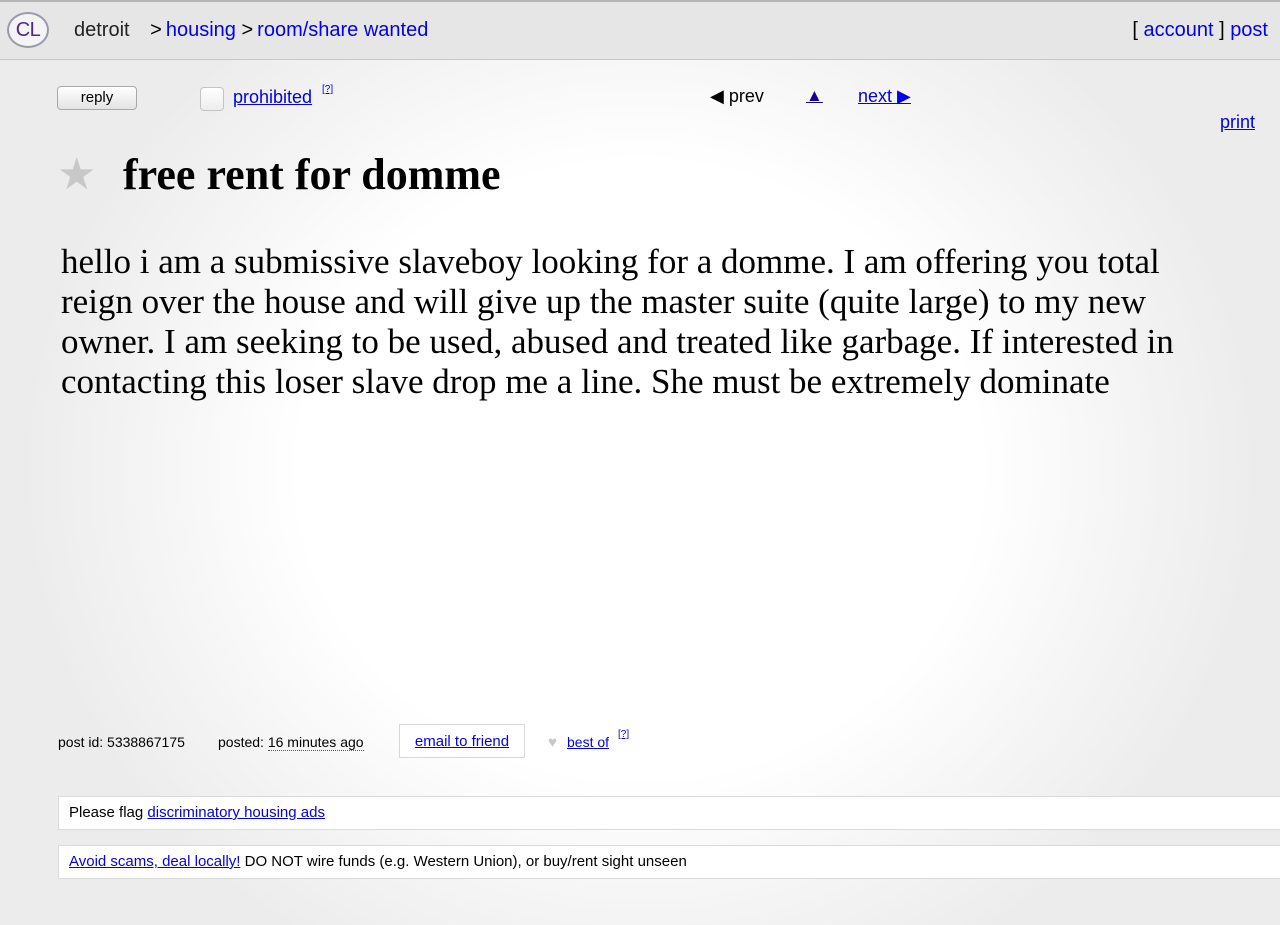 The height and width of the screenshot is (925, 1280). Describe the element at coordinates (236, 812) in the screenshot. I see `discriminatory-housing-link: discriminatory housing ads` at that location.